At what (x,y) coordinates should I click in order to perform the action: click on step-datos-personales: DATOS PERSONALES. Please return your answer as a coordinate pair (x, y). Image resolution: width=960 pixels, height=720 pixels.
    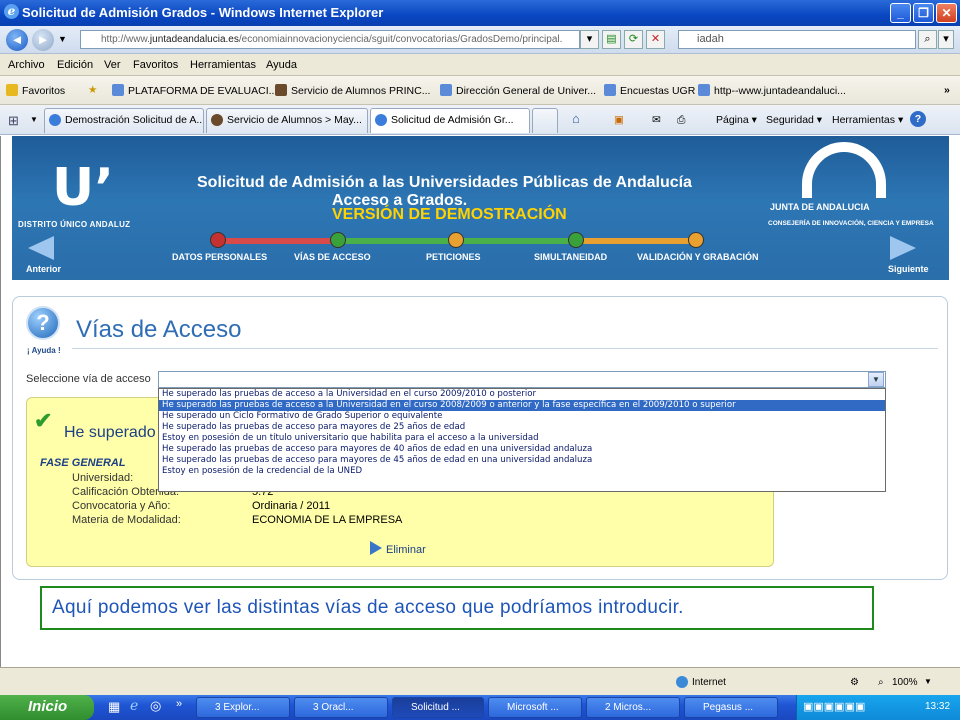
    Looking at the image, I should click on (219, 257).